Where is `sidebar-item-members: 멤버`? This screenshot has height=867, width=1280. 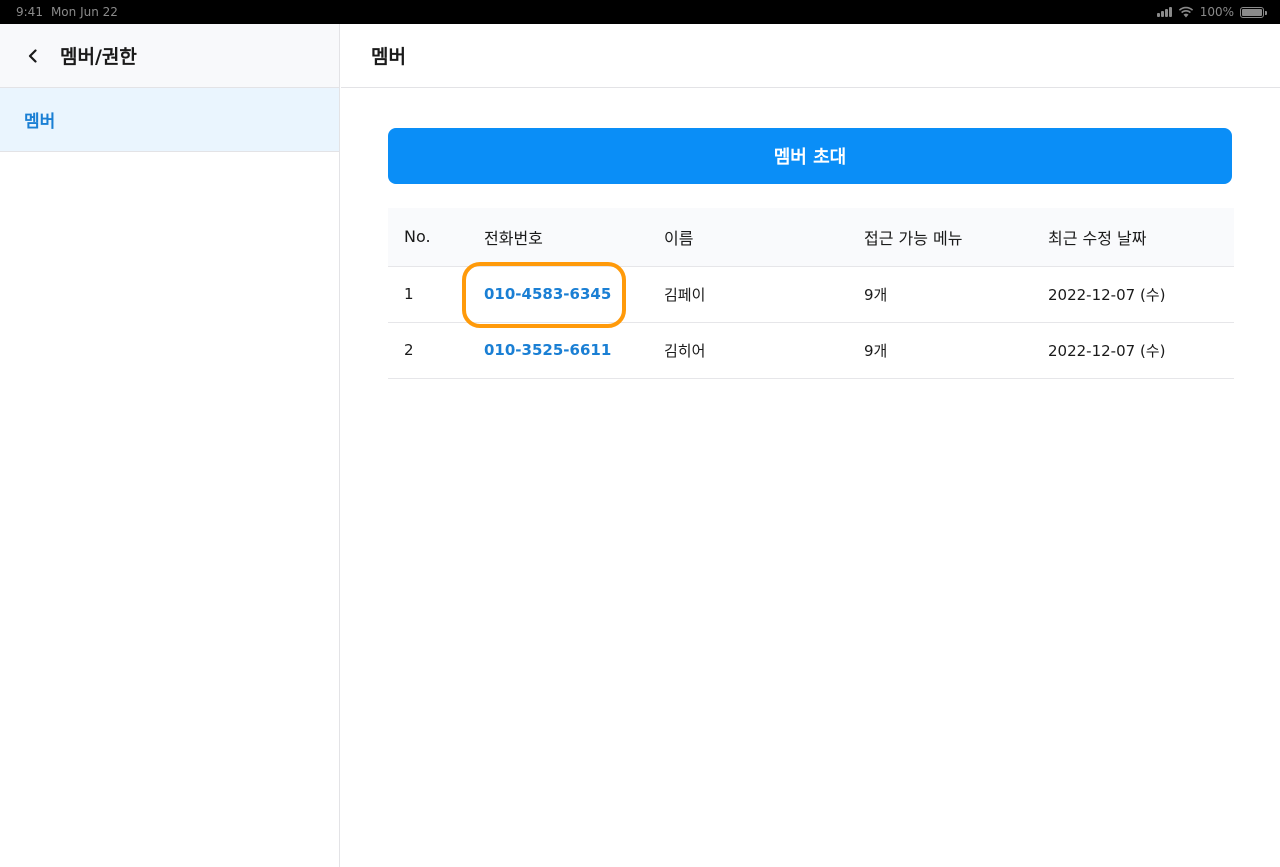
sidebar-item-members: 멤버 is located at coordinates (169, 120).